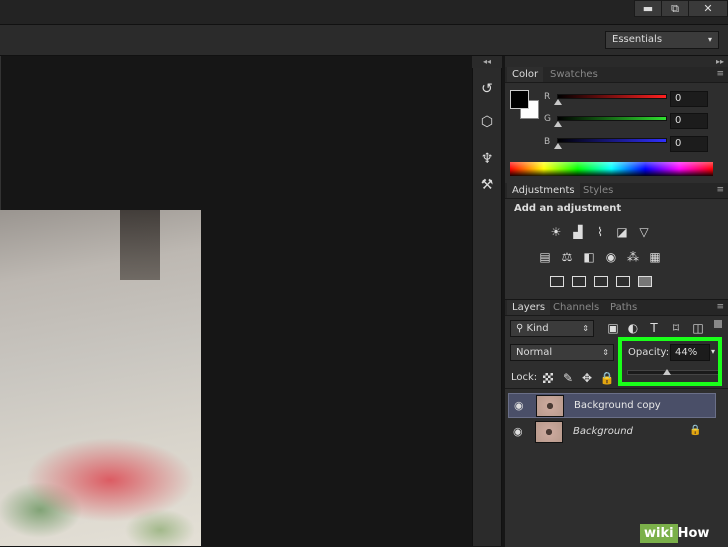 Image resolution: width=728 pixels, height=547 pixels. What do you see at coordinates (709, 39) in the screenshot?
I see `chevron-down-icon: ▾` at bounding box center [709, 39].